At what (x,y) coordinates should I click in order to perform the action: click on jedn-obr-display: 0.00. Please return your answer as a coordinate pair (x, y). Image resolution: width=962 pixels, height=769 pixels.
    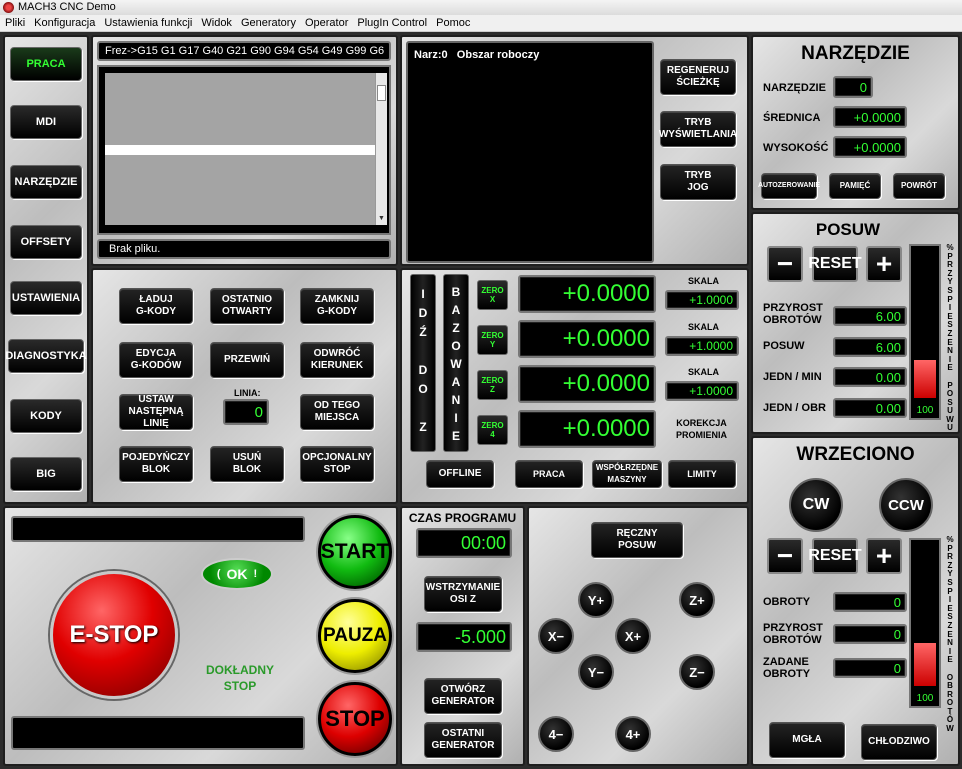
    Looking at the image, I should click on (870, 408).